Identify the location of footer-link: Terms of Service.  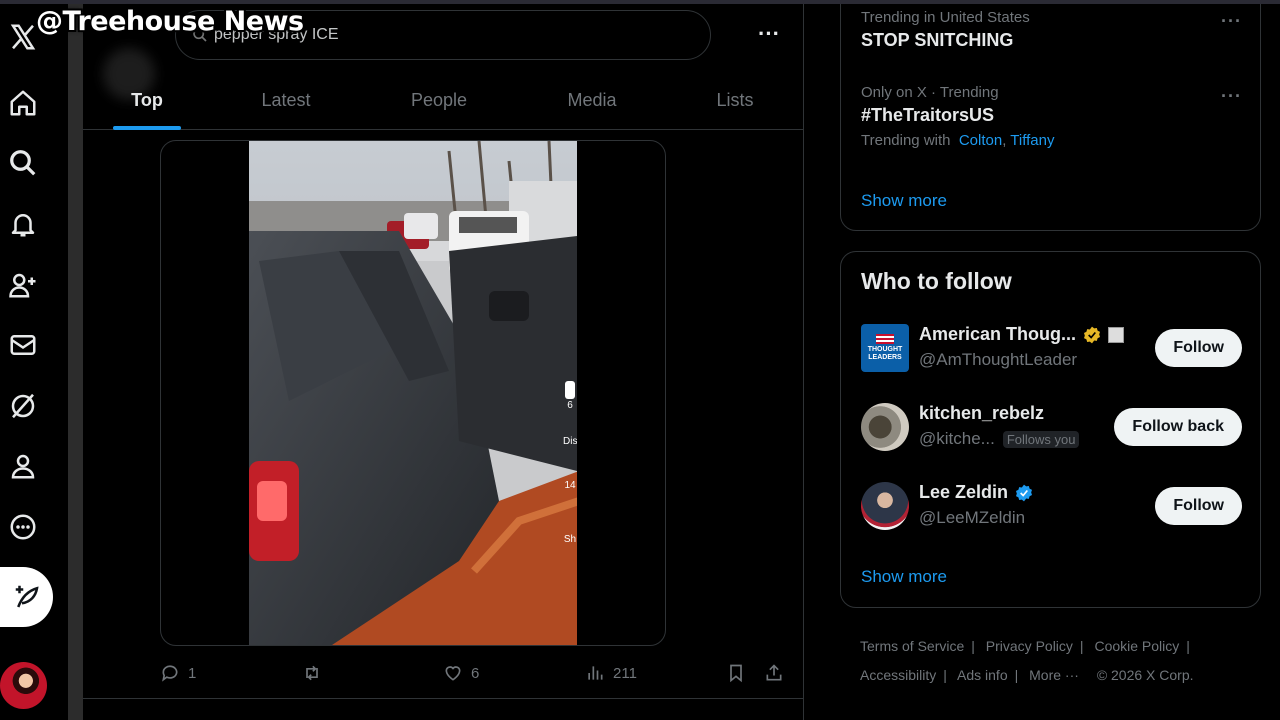
(912, 646).